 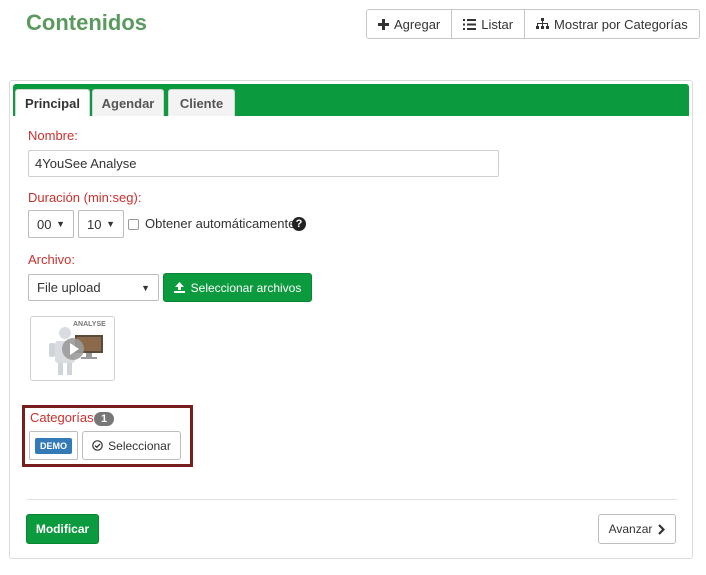 What do you see at coordinates (85, 197) in the screenshot?
I see `duration-label: Duración (min:seg):` at bounding box center [85, 197].